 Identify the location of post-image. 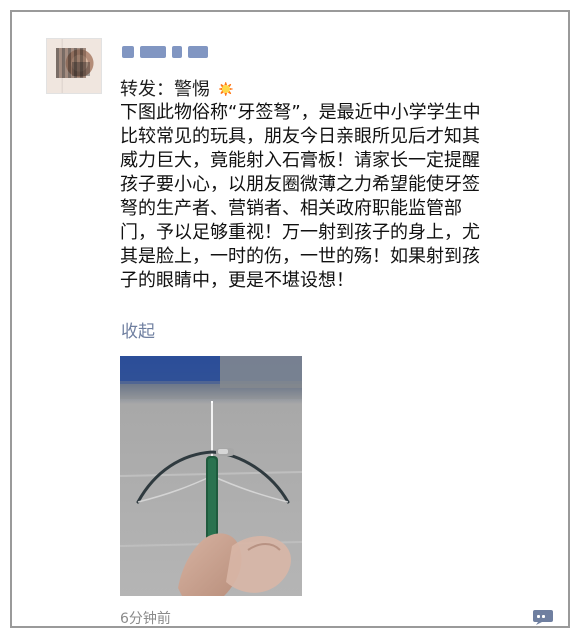
(211, 476).